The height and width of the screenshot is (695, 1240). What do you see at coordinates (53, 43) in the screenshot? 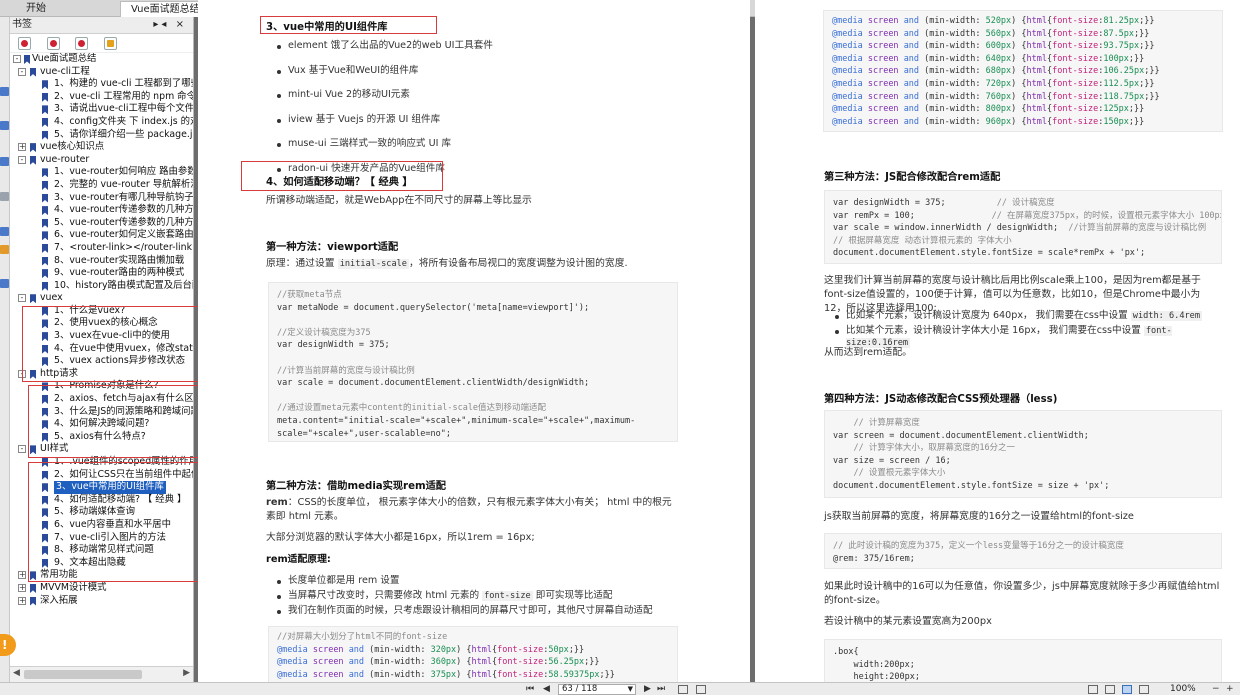
I see `expand-bookmark-icon` at bounding box center [53, 43].